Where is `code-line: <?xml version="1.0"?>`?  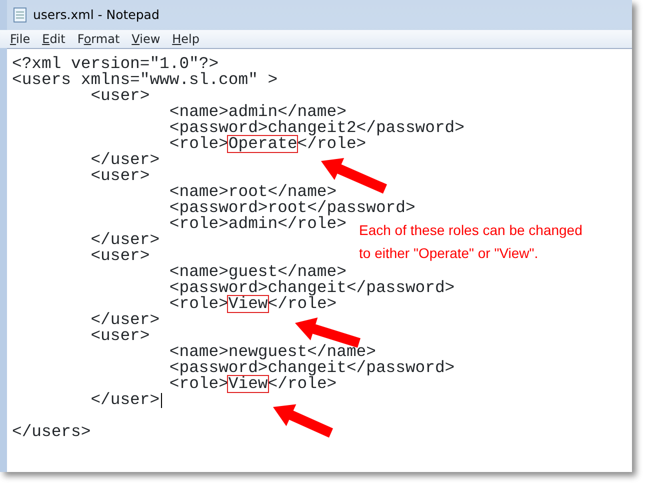 code-line: <?xml version="1.0"?> is located at coordinates (115, 64).